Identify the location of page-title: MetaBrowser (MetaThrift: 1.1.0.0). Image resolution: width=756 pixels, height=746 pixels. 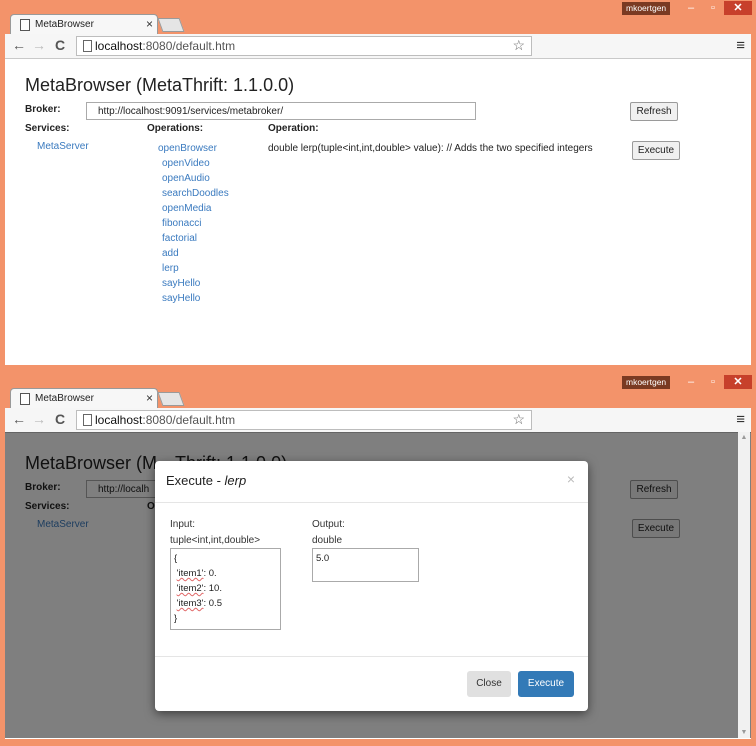
(160, 85).